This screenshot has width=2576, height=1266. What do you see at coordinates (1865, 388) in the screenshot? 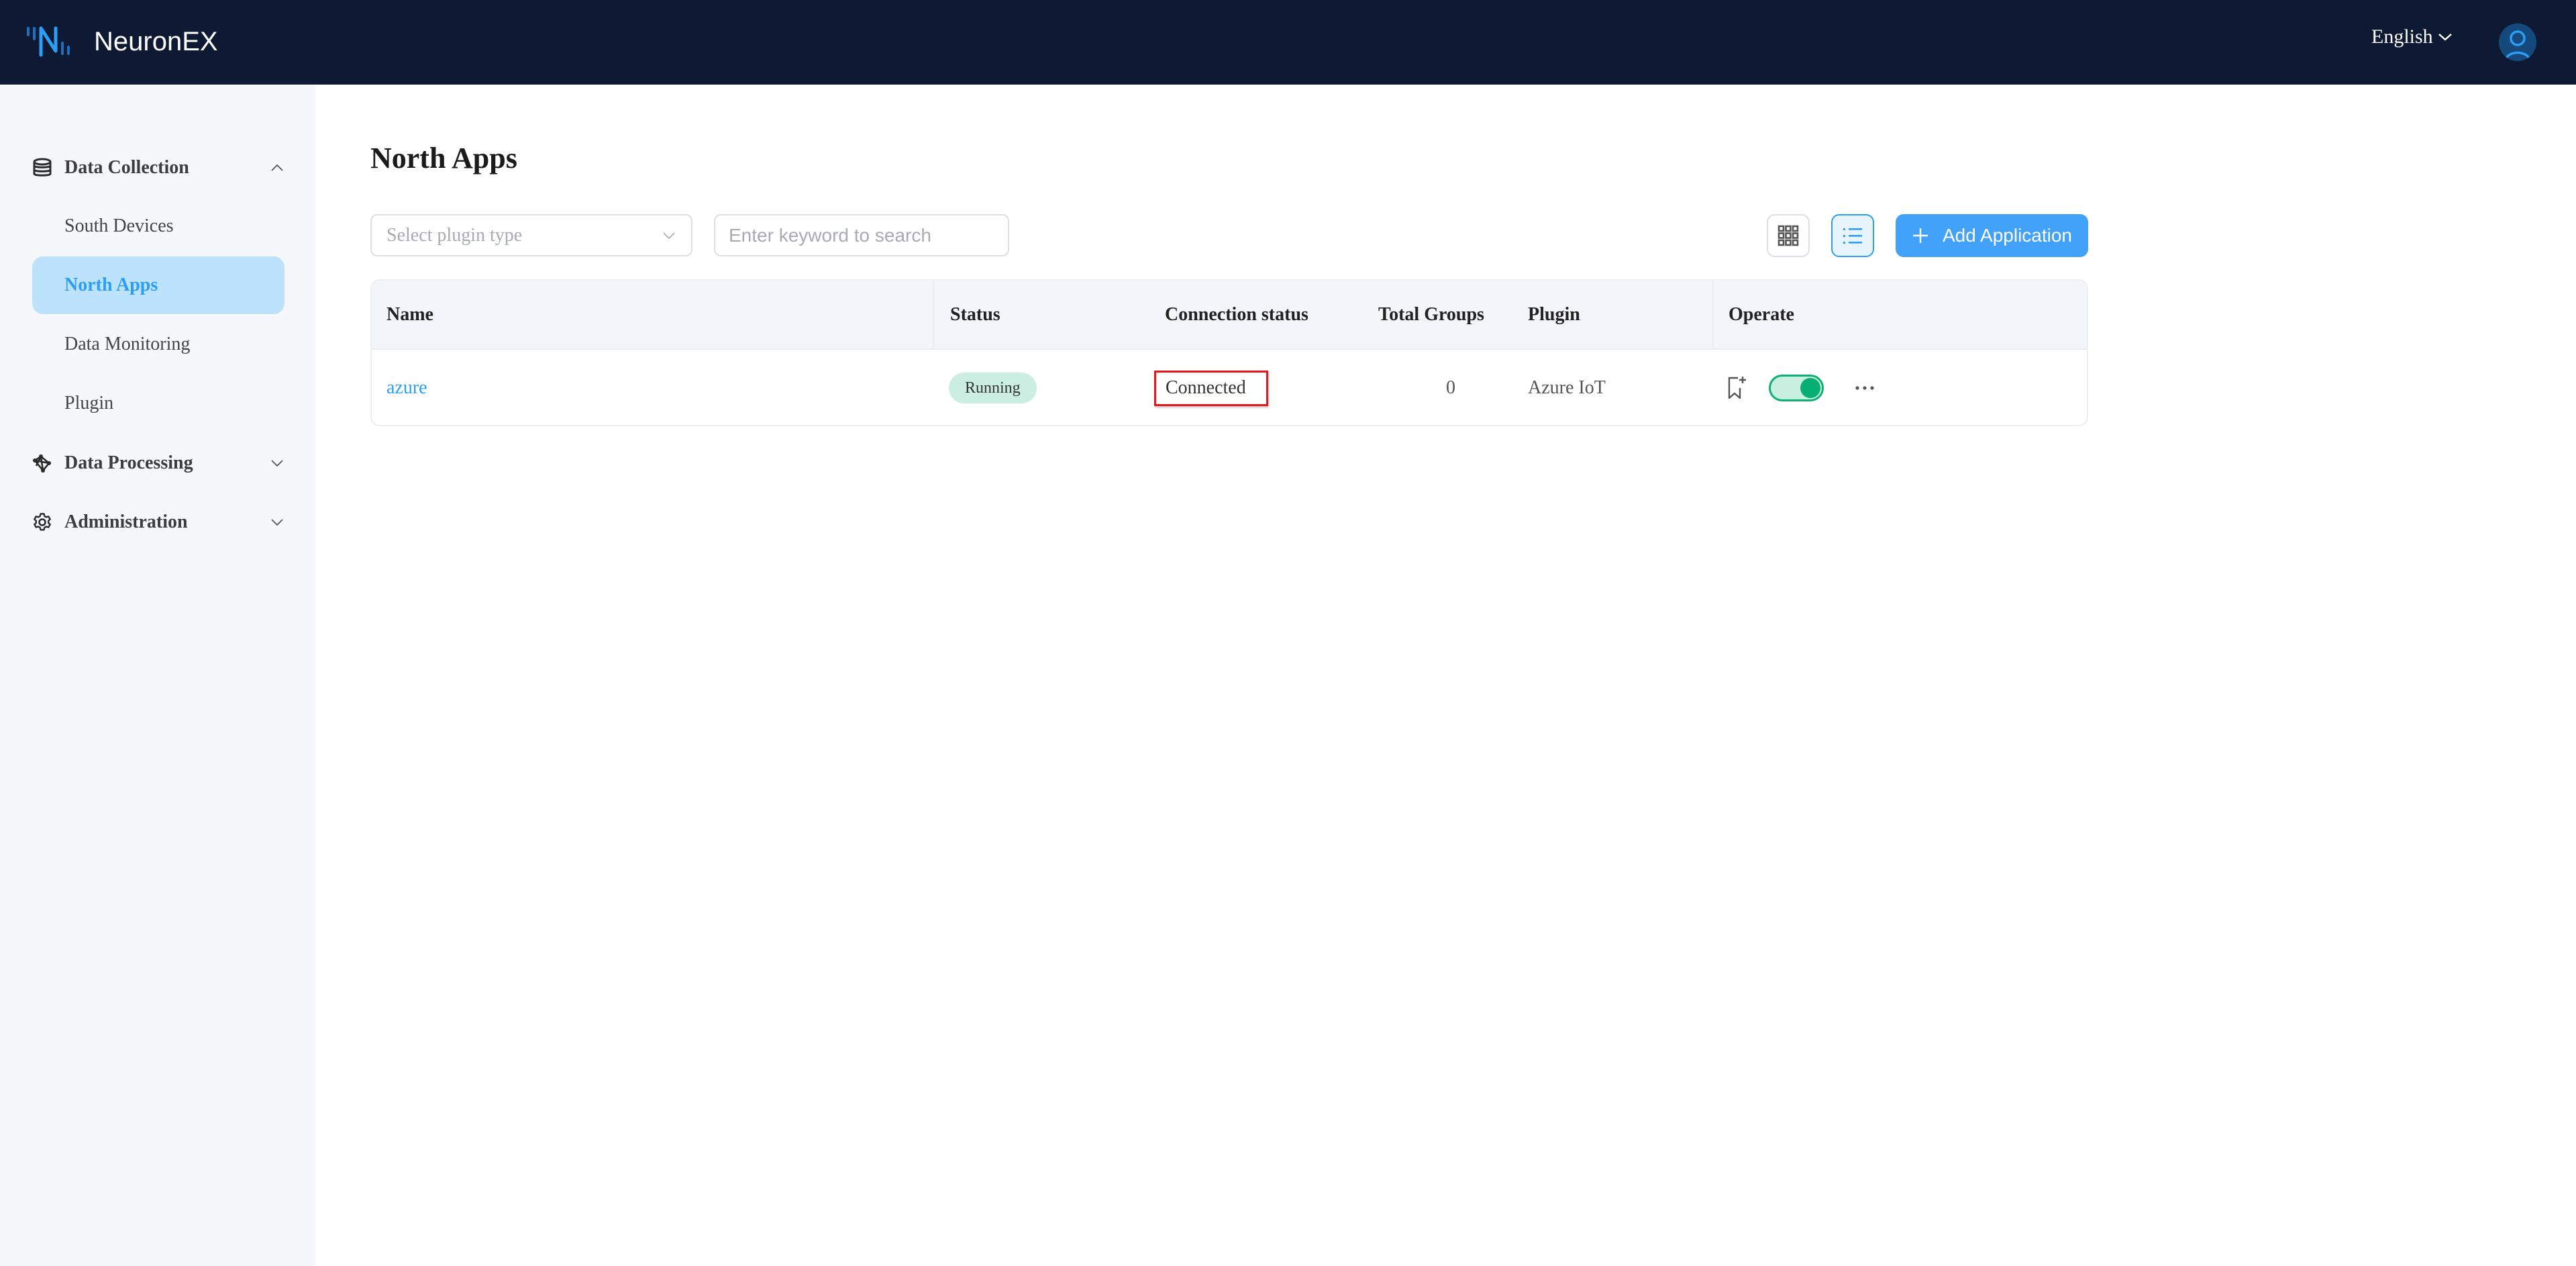
I see `more-options-icon` at bounding box center [1865, 388].